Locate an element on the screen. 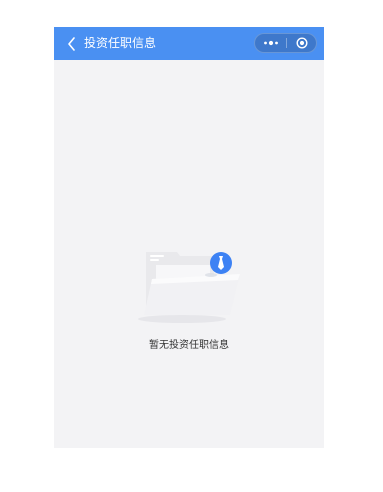 The width and height of the screenshot is (383, 492). target-close-icon is located at coordinates (301, 43).